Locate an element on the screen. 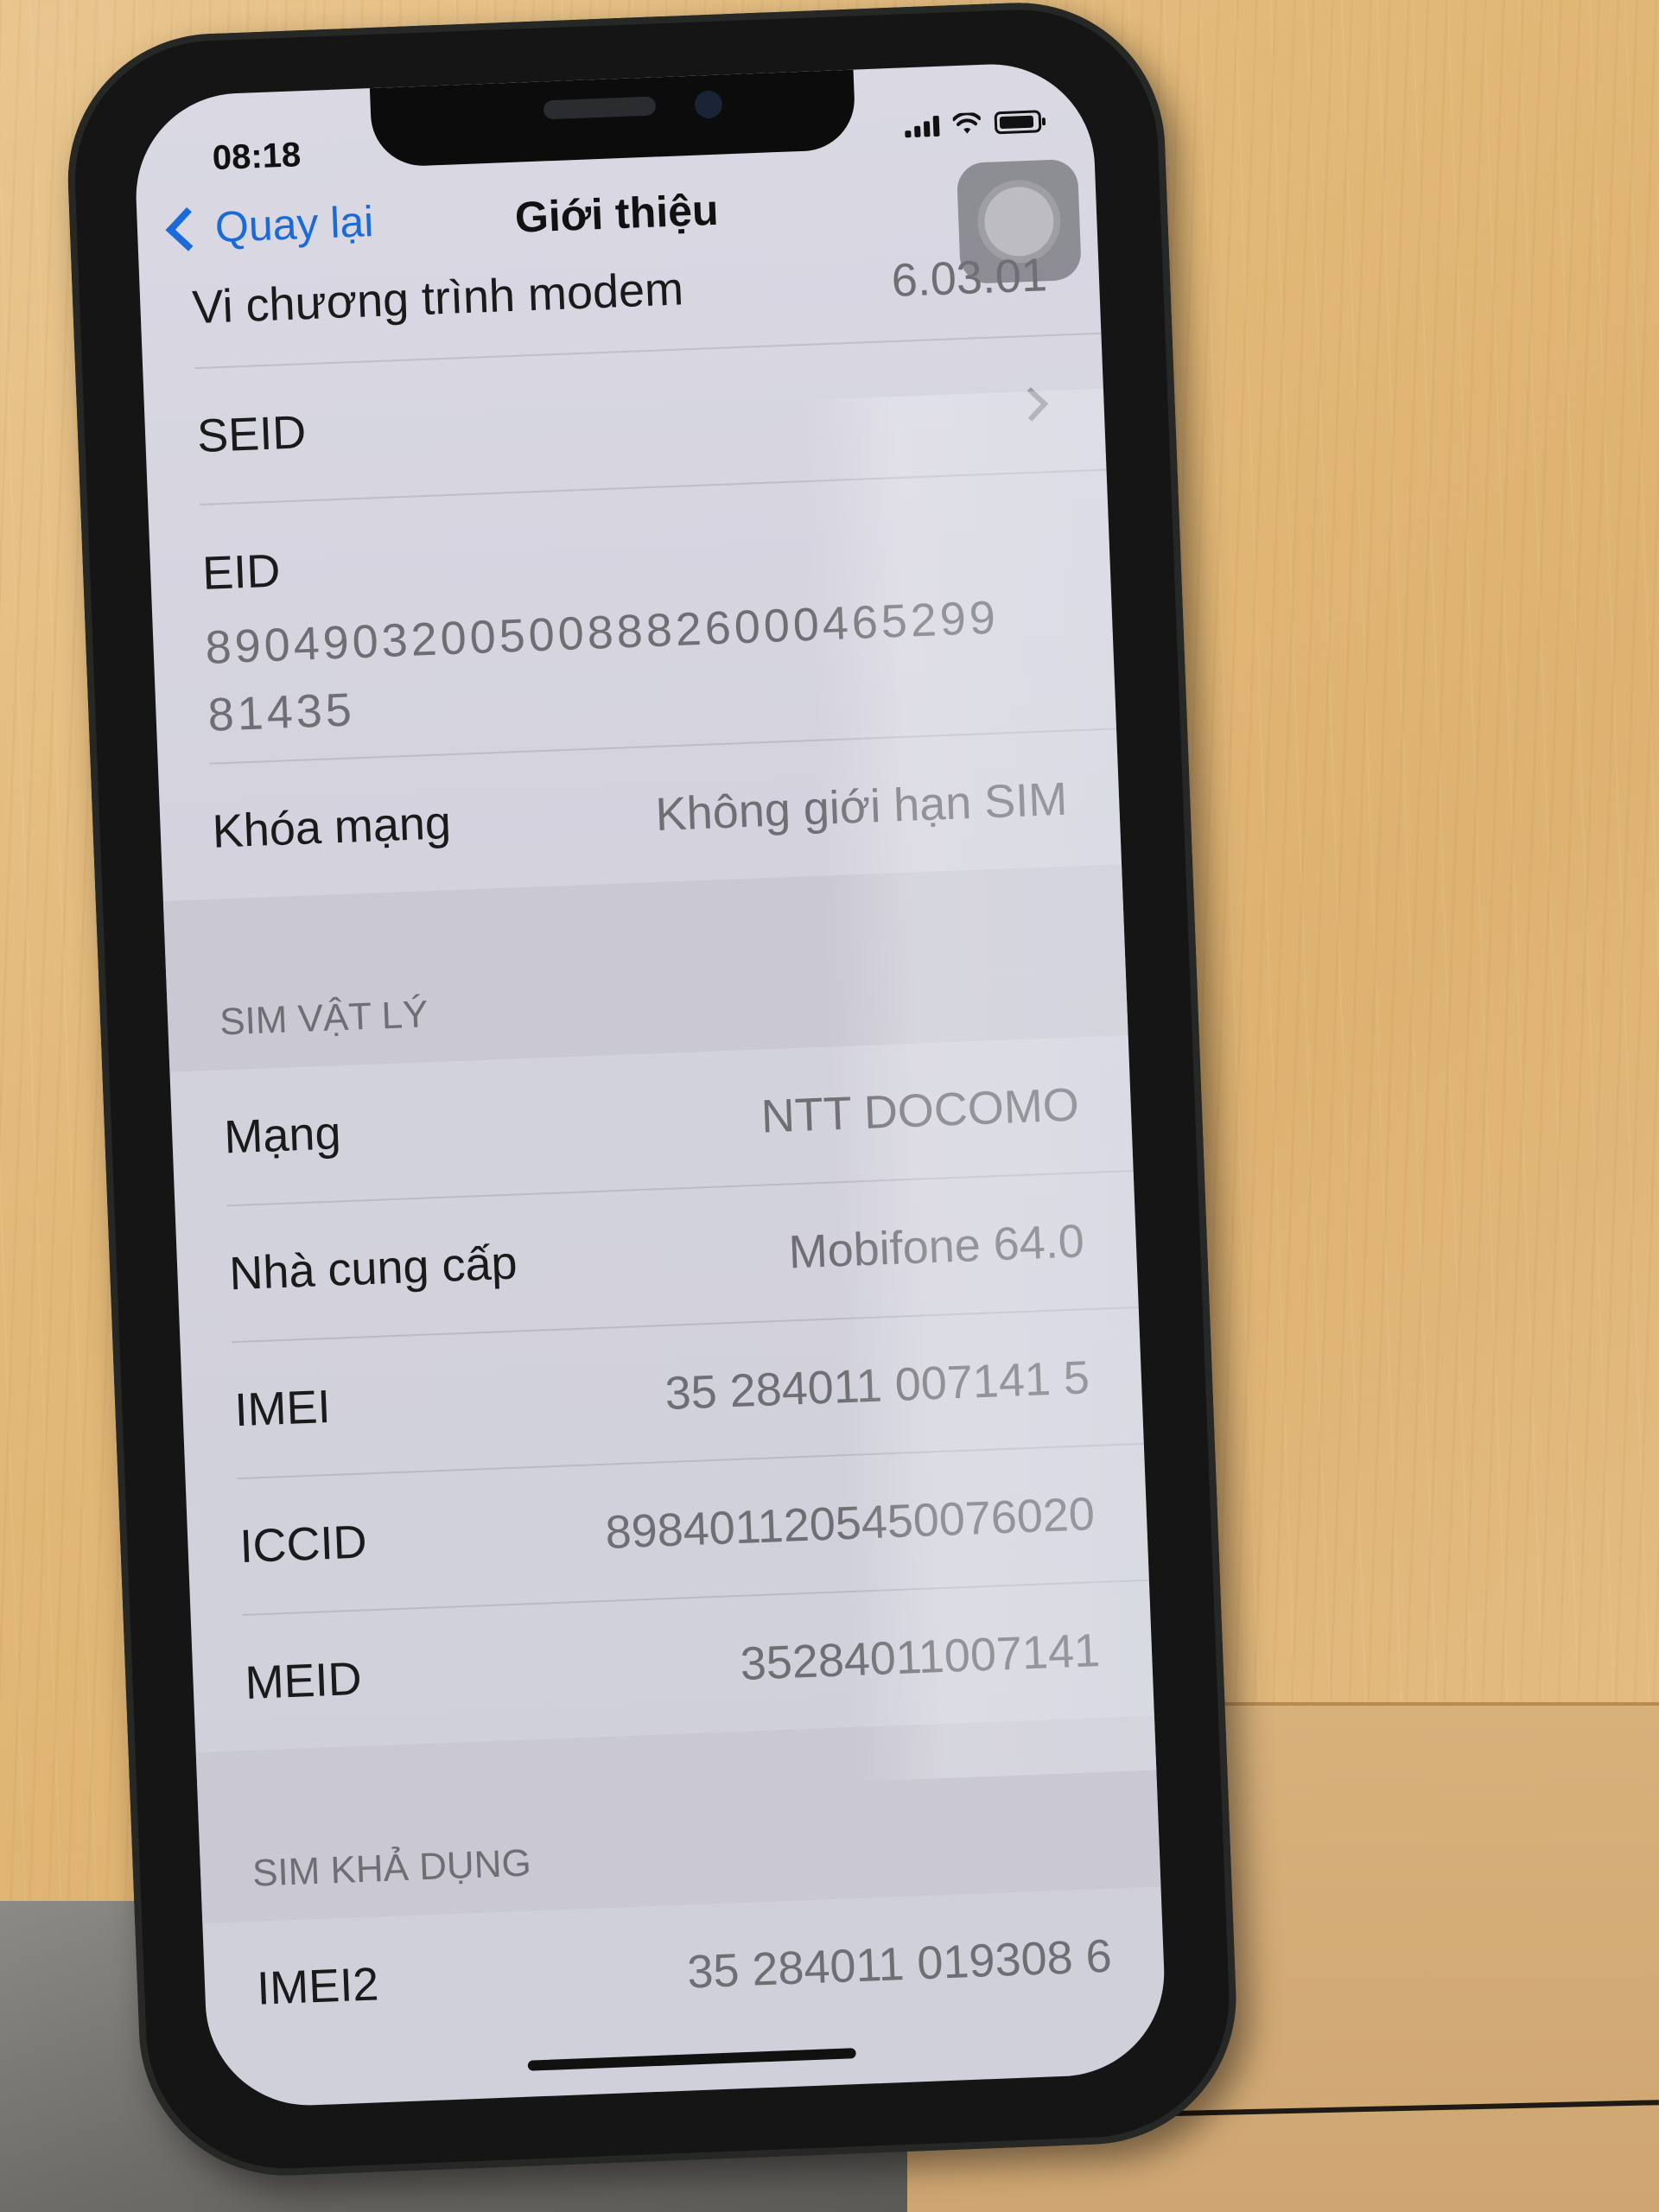 The image size is (1659, 2212). seid-label: SEID is located at coordinates (252, 434).